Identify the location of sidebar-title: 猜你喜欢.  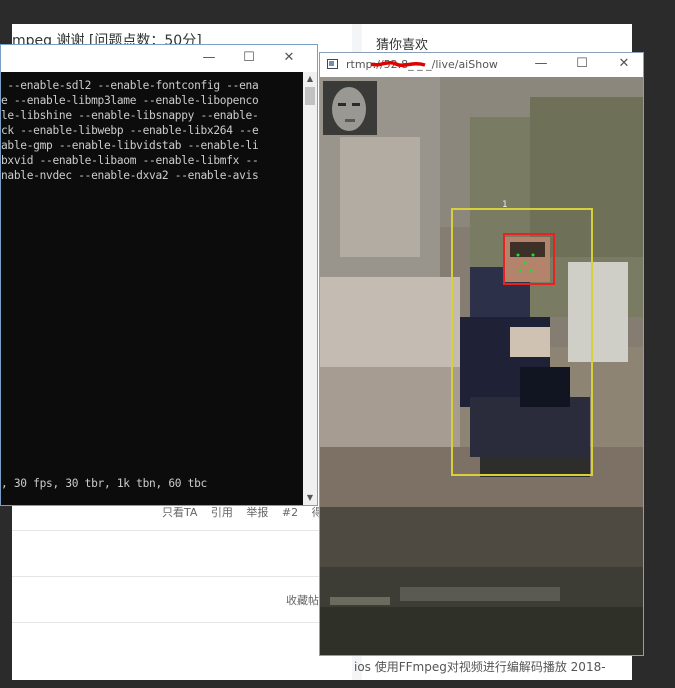
(402, 45).